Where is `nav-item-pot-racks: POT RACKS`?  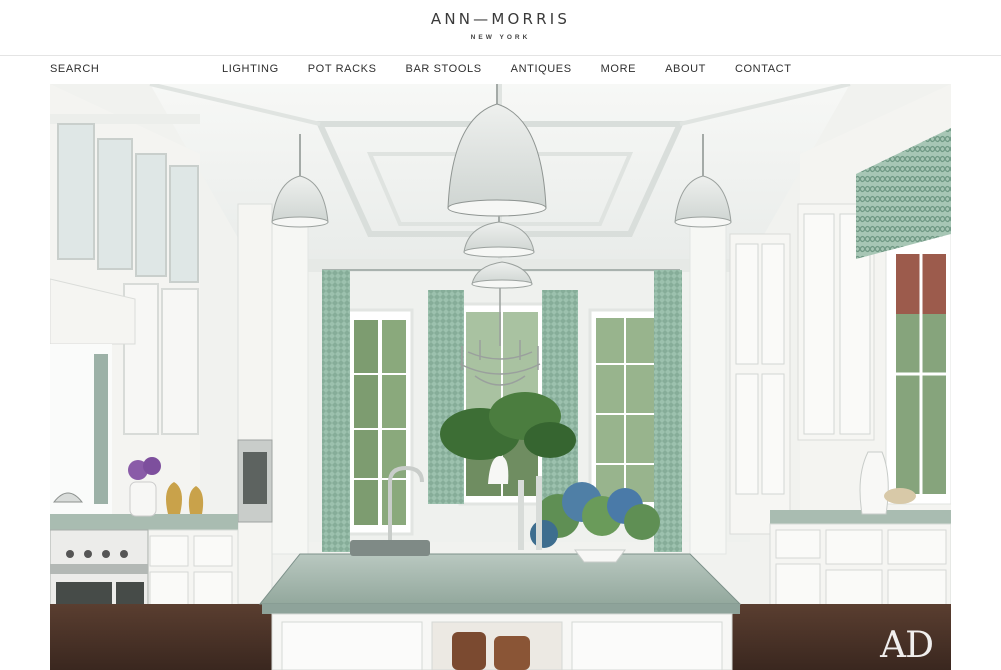 nav-item-pot-racks: POT RACKS is located at coordinates (342, 69).